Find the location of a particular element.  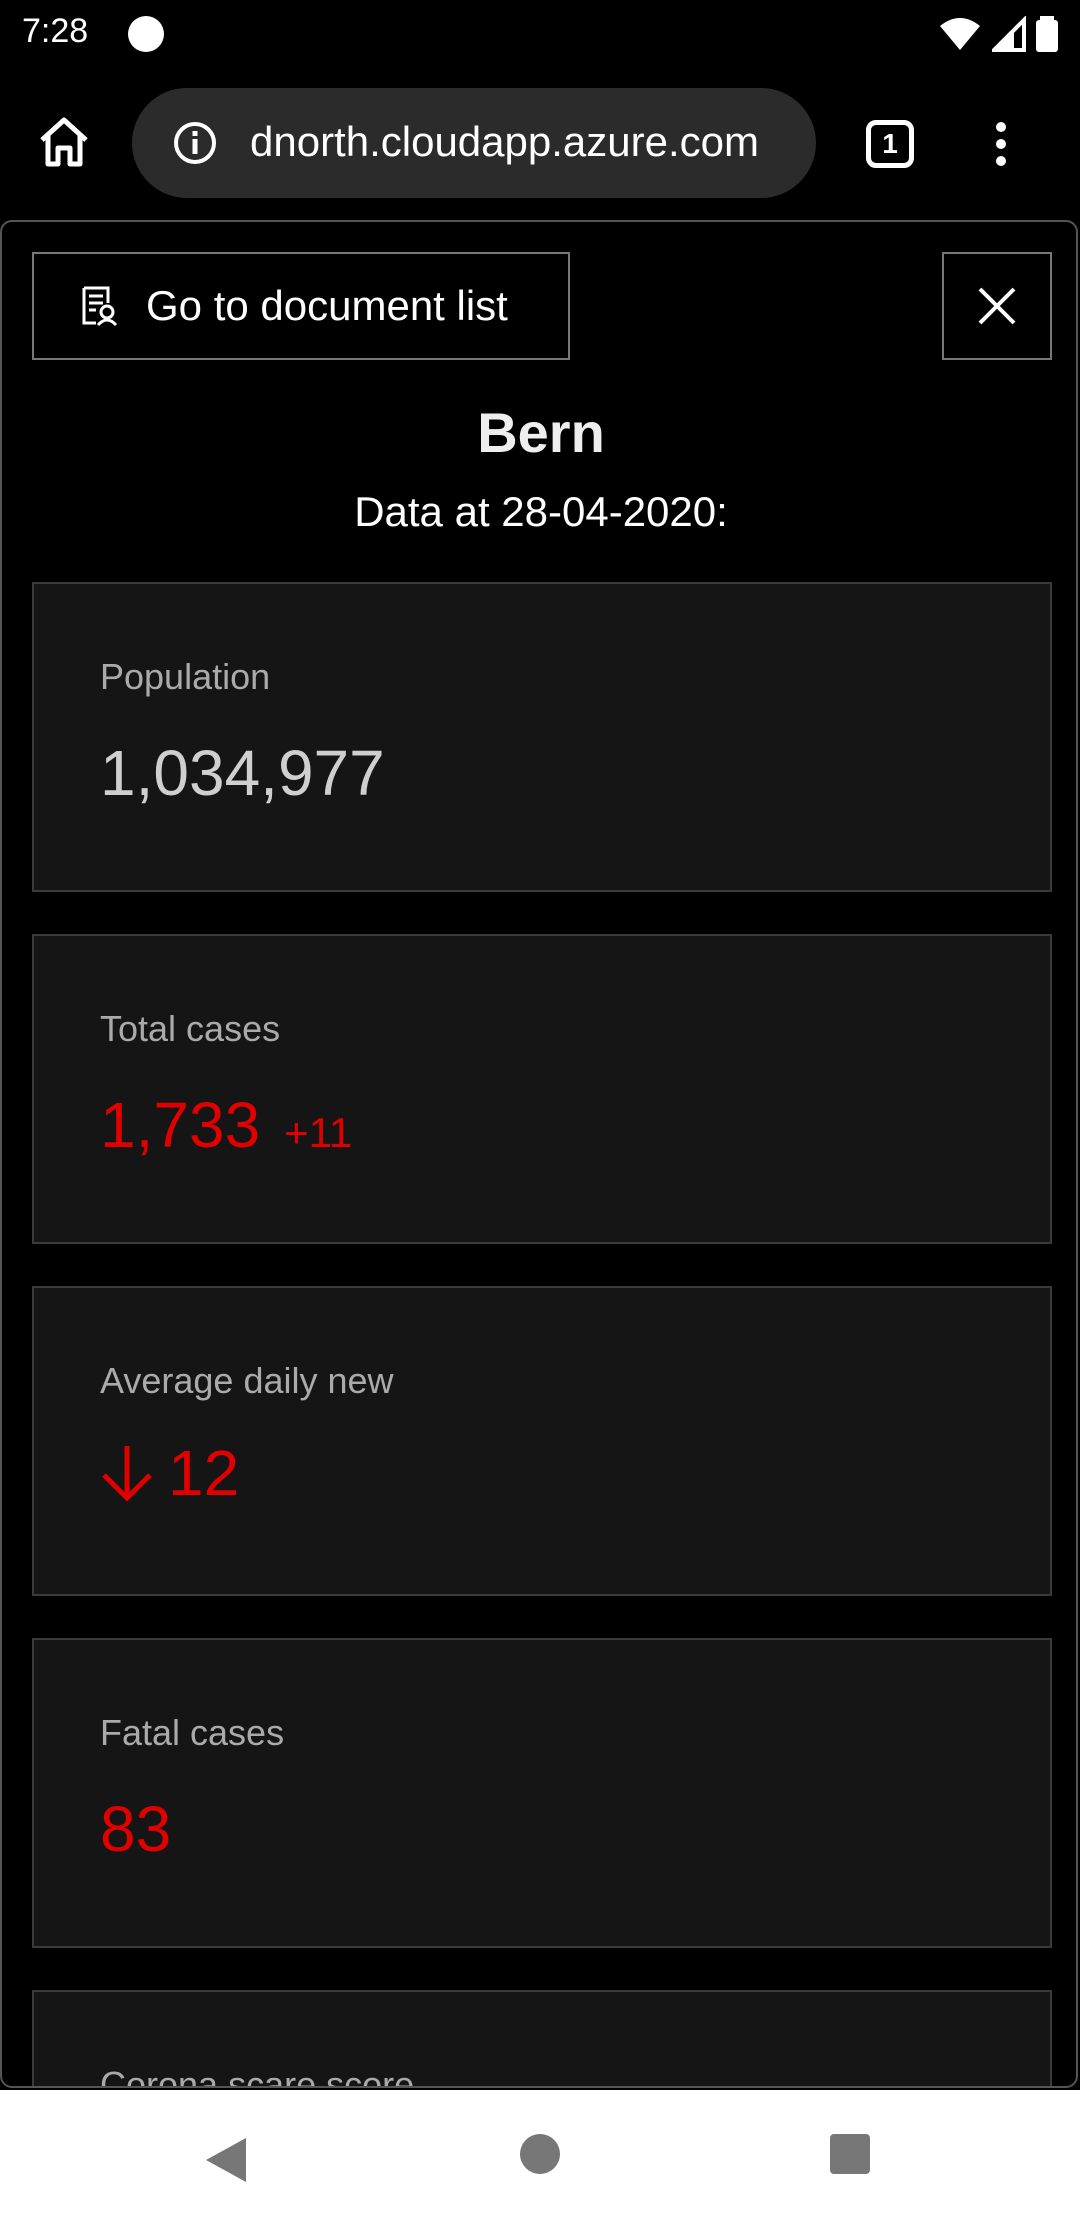

close-icon is located at coordinates (997, 306).